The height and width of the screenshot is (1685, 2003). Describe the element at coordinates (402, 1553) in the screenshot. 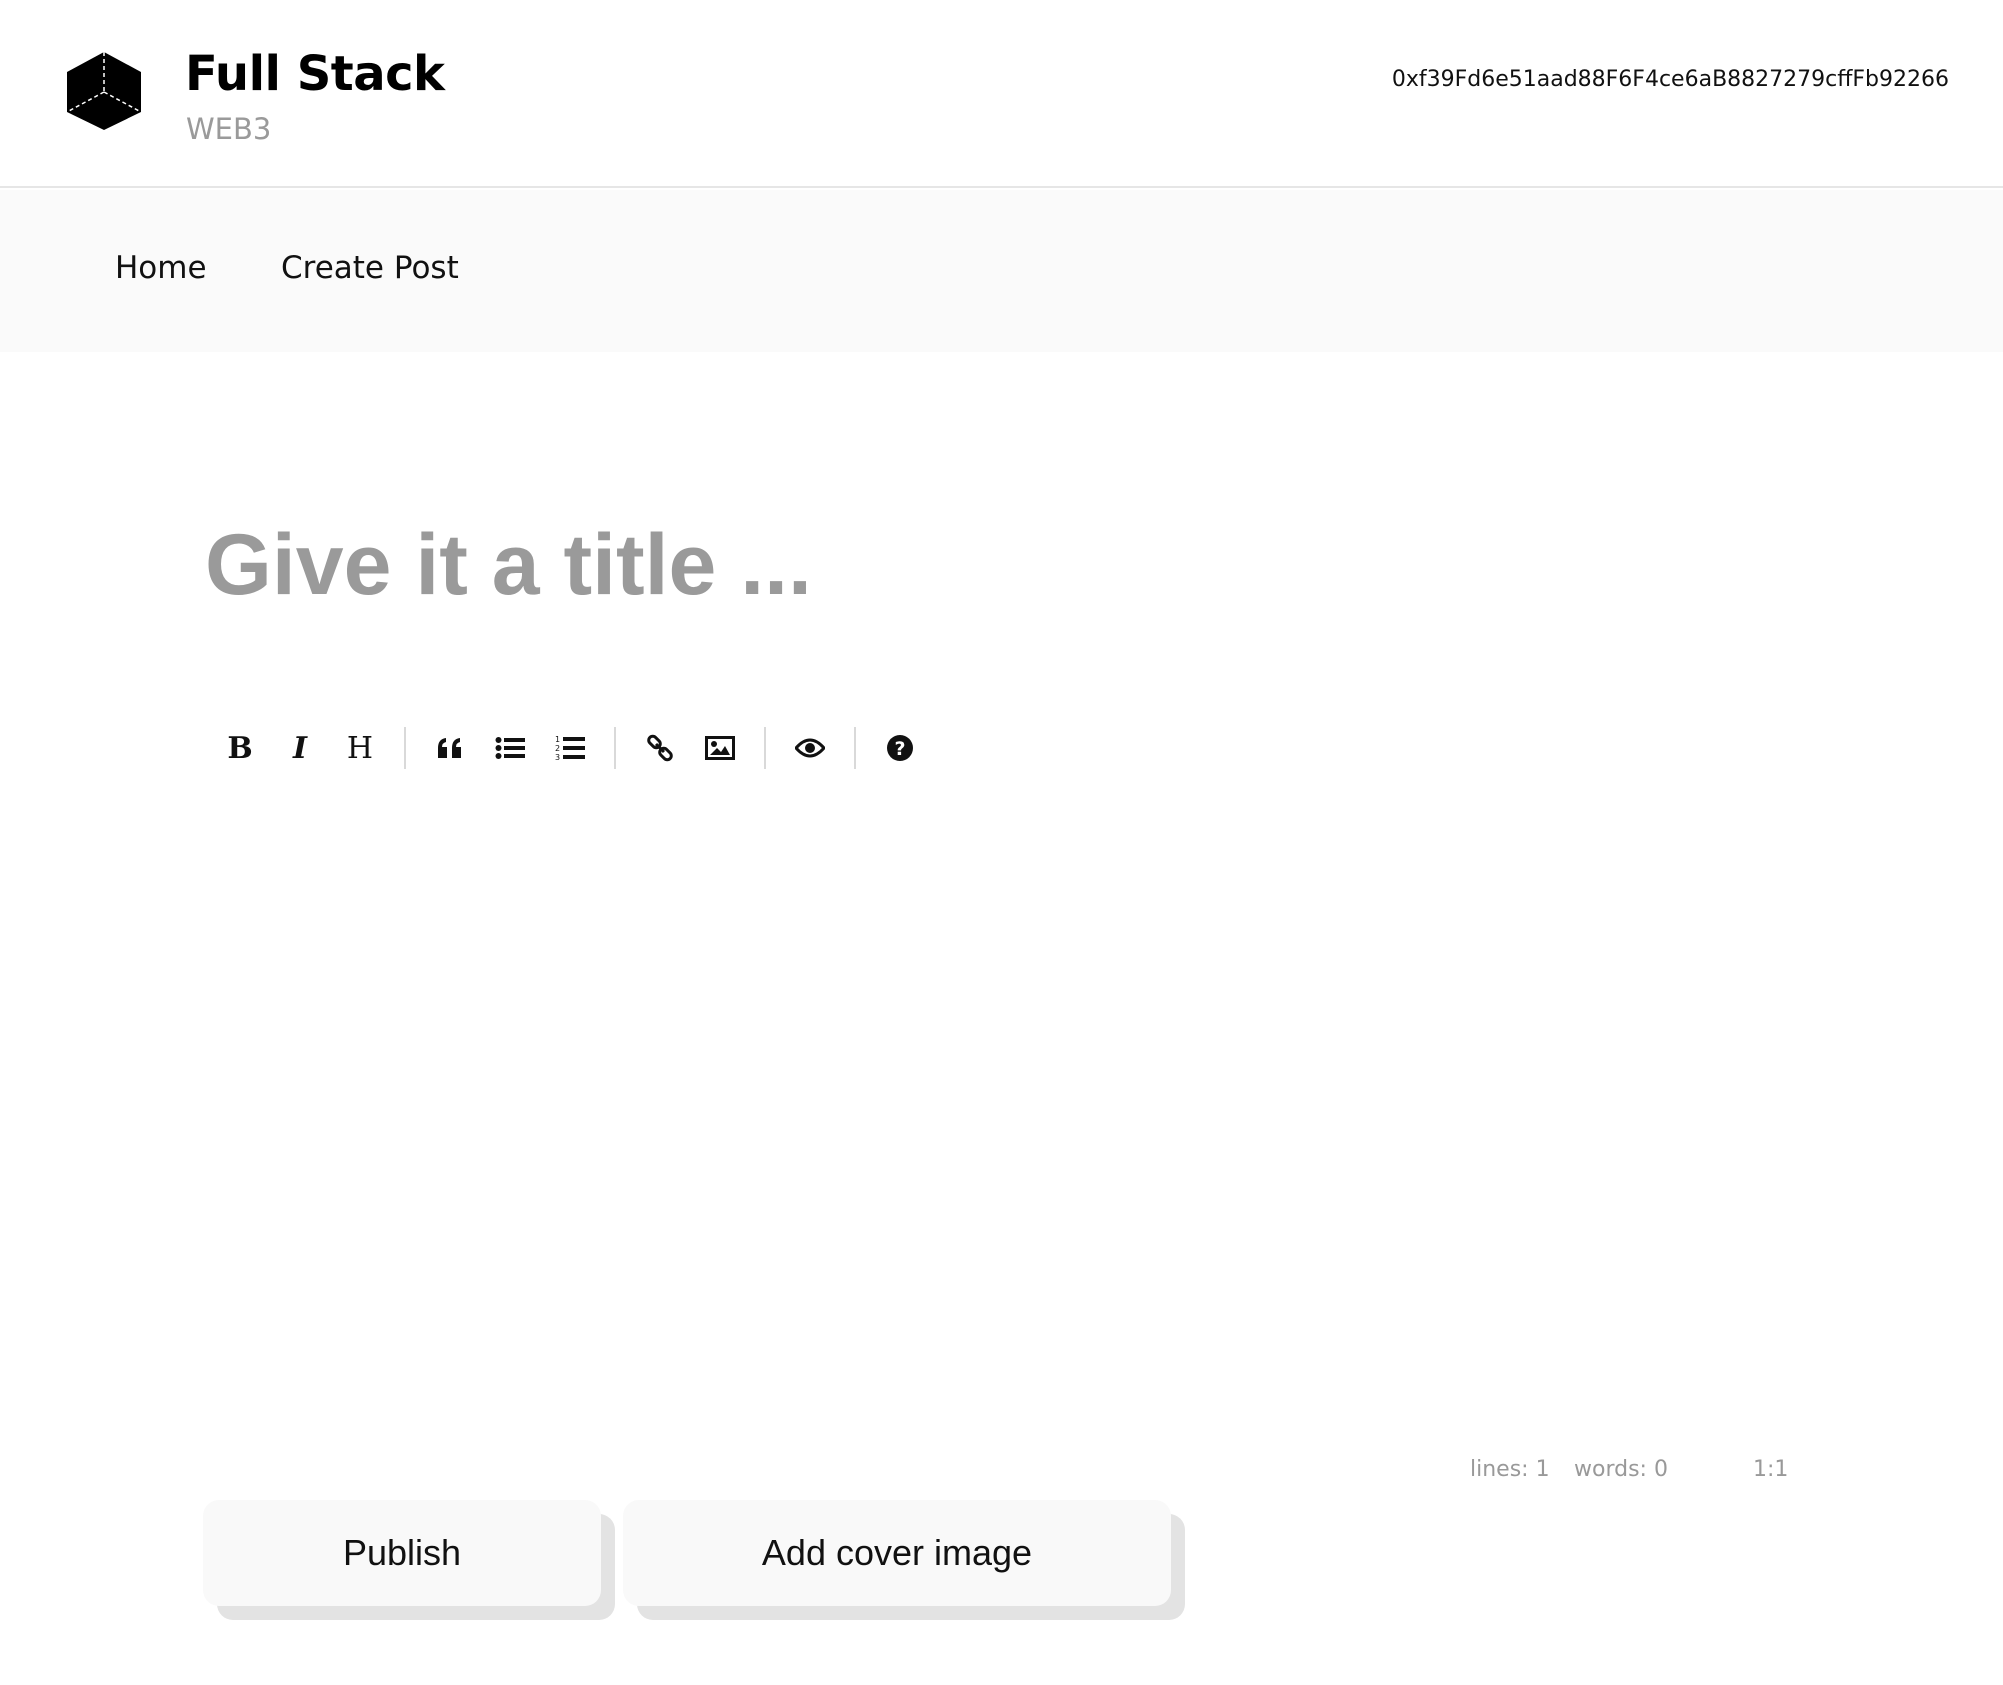

I see `publish-button: Publish` at that location.